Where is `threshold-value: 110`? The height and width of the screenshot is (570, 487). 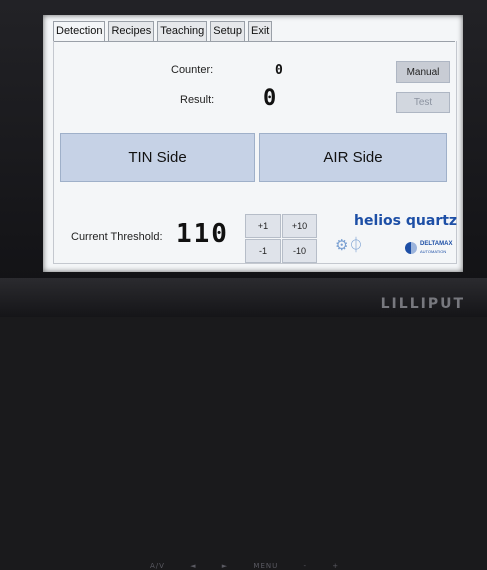 threshold-value: 110 is located at coordinates (202, 234).